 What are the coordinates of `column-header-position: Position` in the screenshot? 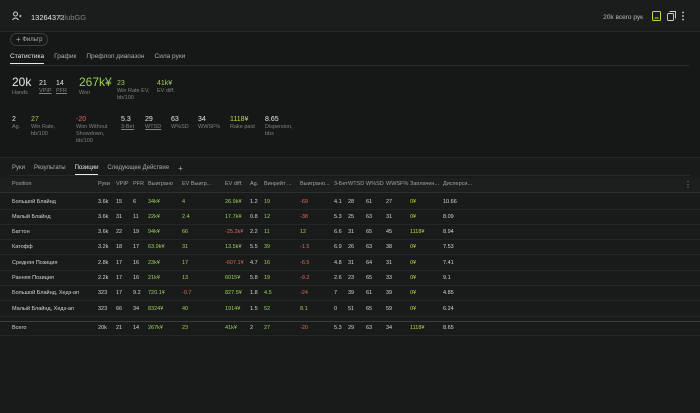 It's located at (22, 184).